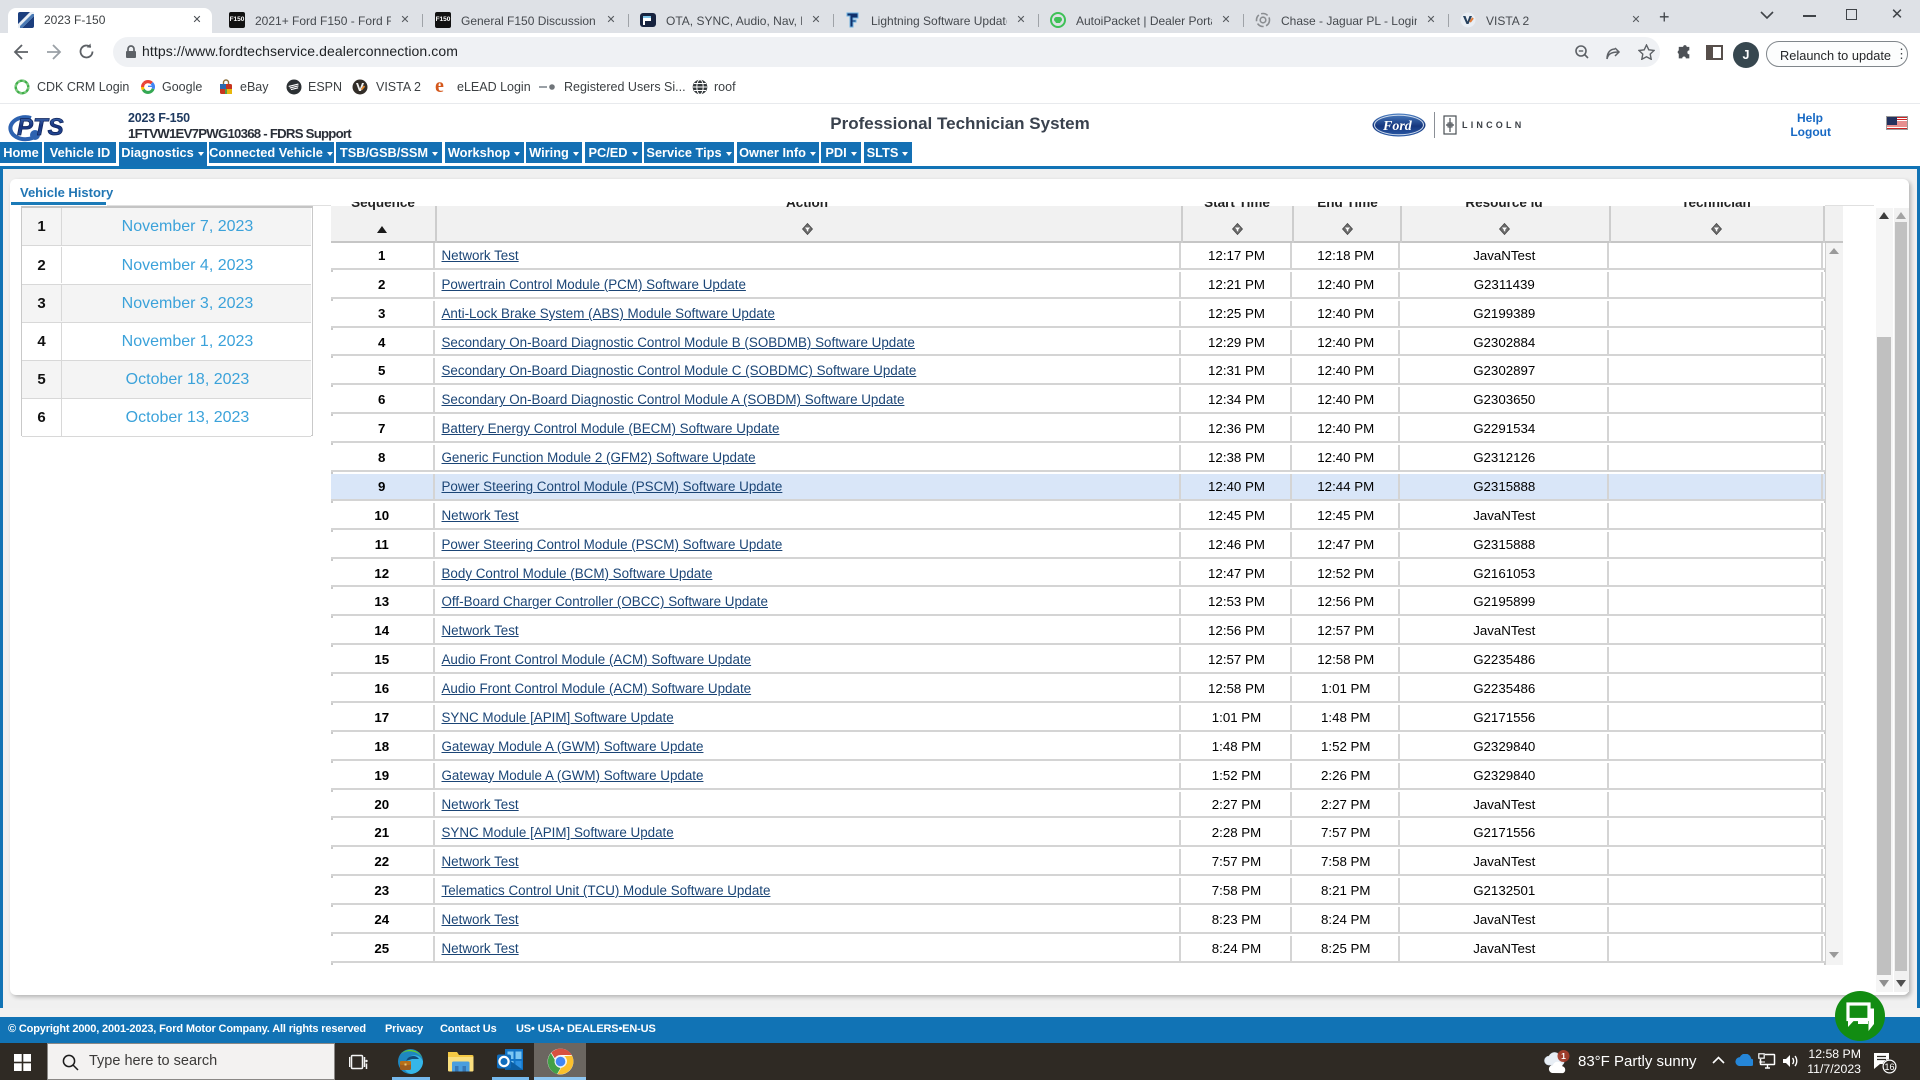  Describe the element at coordinates (1563, 1056) in the screenshot. I see `svg-text: 1` at that location.